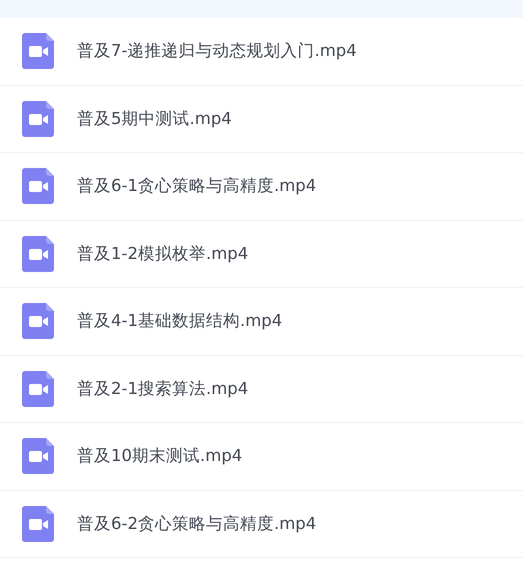  I want to click on file-row: 普及6-1贪心策略与高精度.mp4, so click(261, 186).